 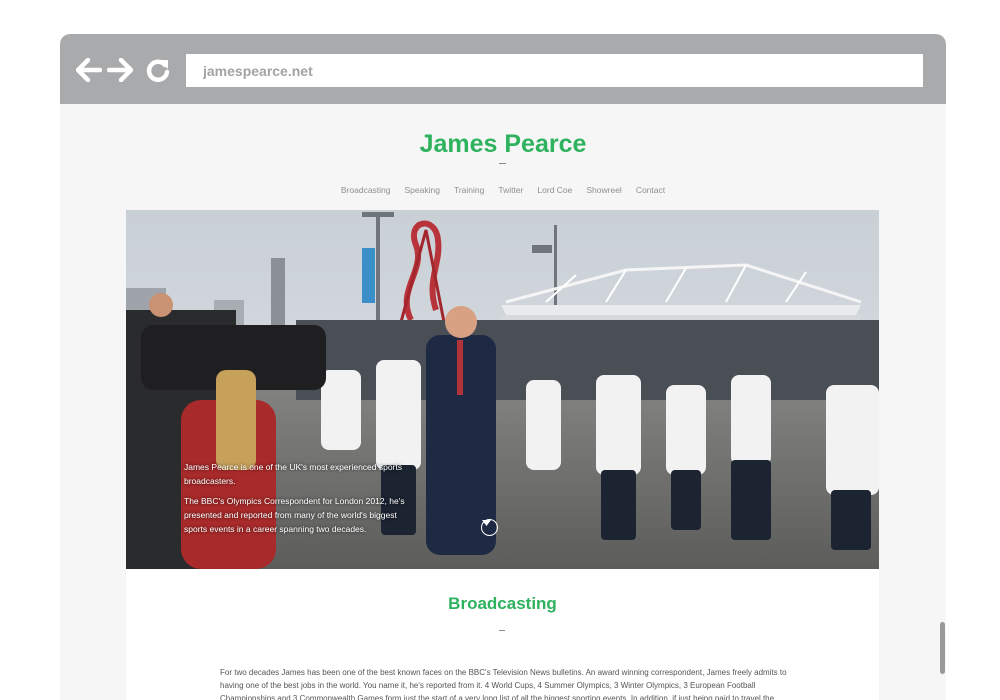 What do you see at coordinates (502, 603) in the screenshot?
I see `section-title: Broadcasting` at bounding box center [502, 603].